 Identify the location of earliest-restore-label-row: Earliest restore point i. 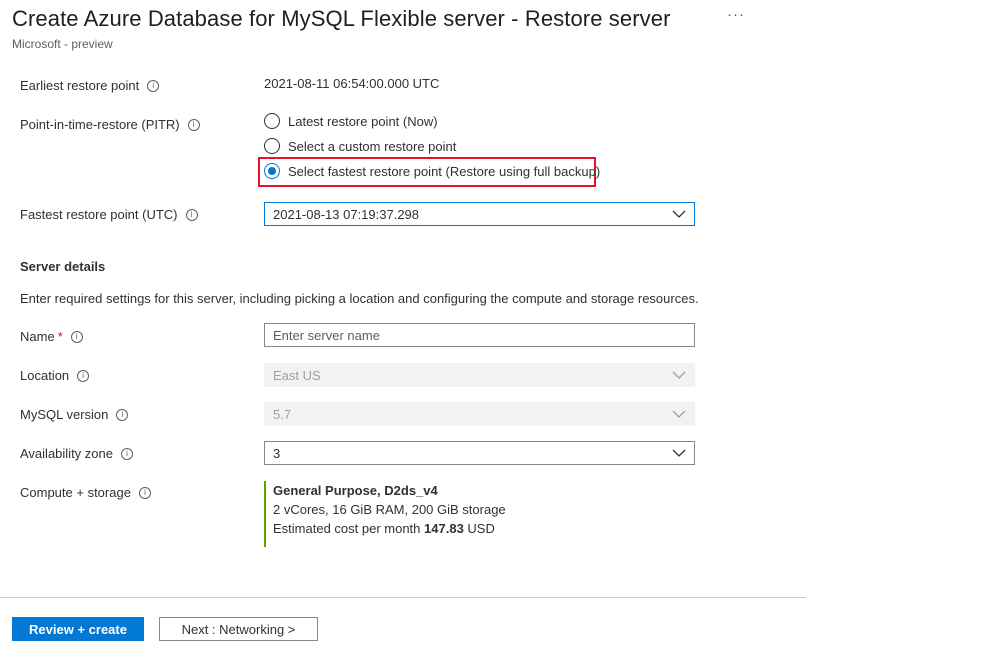
(90, 85).